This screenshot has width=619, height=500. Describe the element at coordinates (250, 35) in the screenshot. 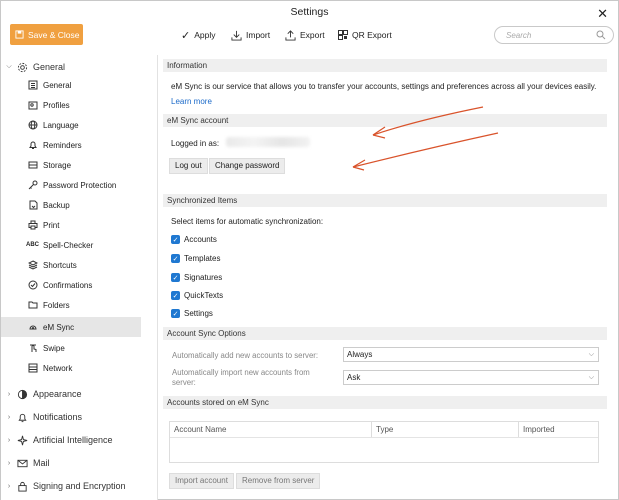

I see `import-button: Import` at that location.